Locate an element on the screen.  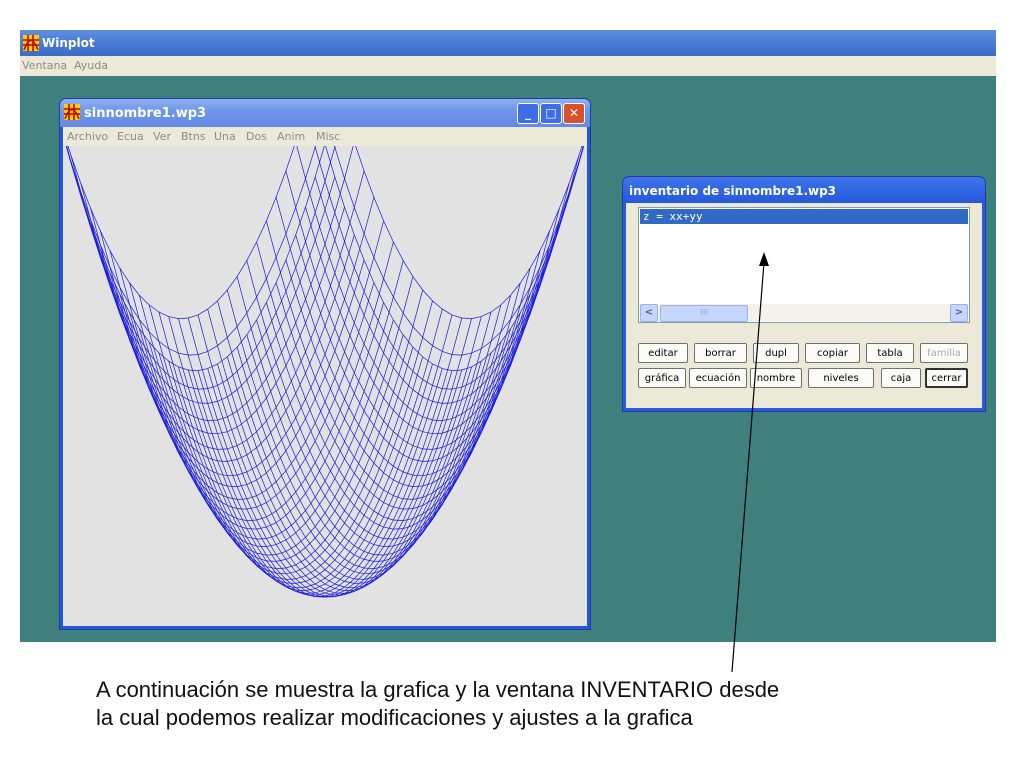
annotation-arrow is located at coordinates (750, 462).